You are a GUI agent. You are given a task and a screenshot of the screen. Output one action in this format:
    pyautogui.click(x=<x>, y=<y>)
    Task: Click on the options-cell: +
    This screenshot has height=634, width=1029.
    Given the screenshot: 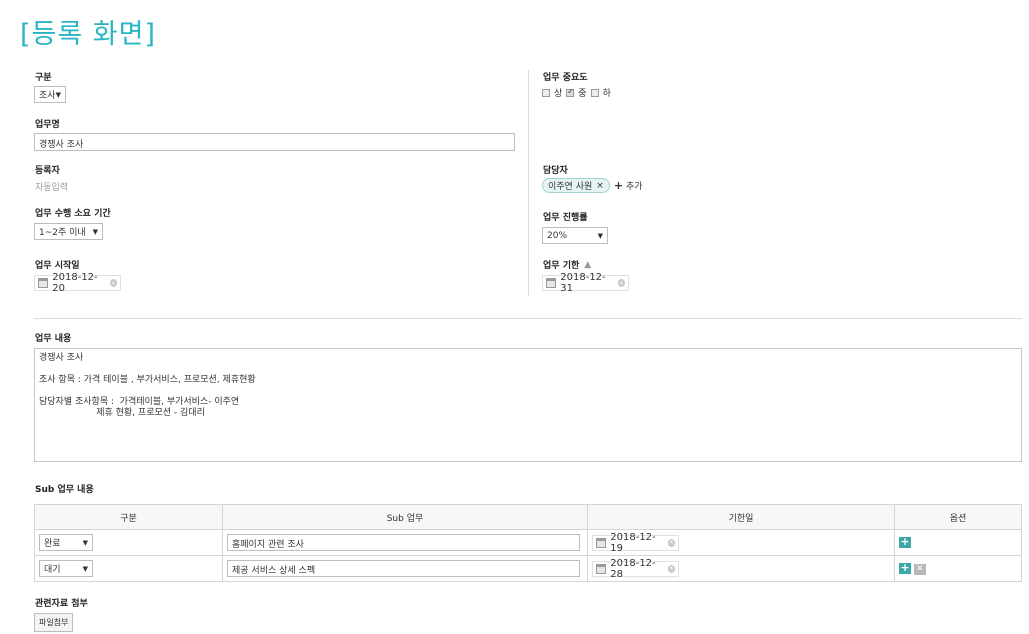 What is the action you would take?
    pyautogui.click(x=958, y=542)
    